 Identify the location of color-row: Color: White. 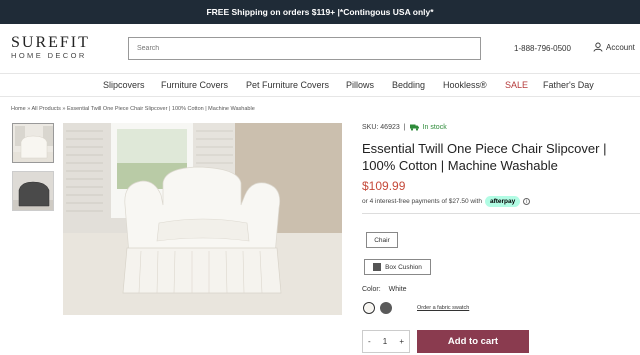
(384, 289).